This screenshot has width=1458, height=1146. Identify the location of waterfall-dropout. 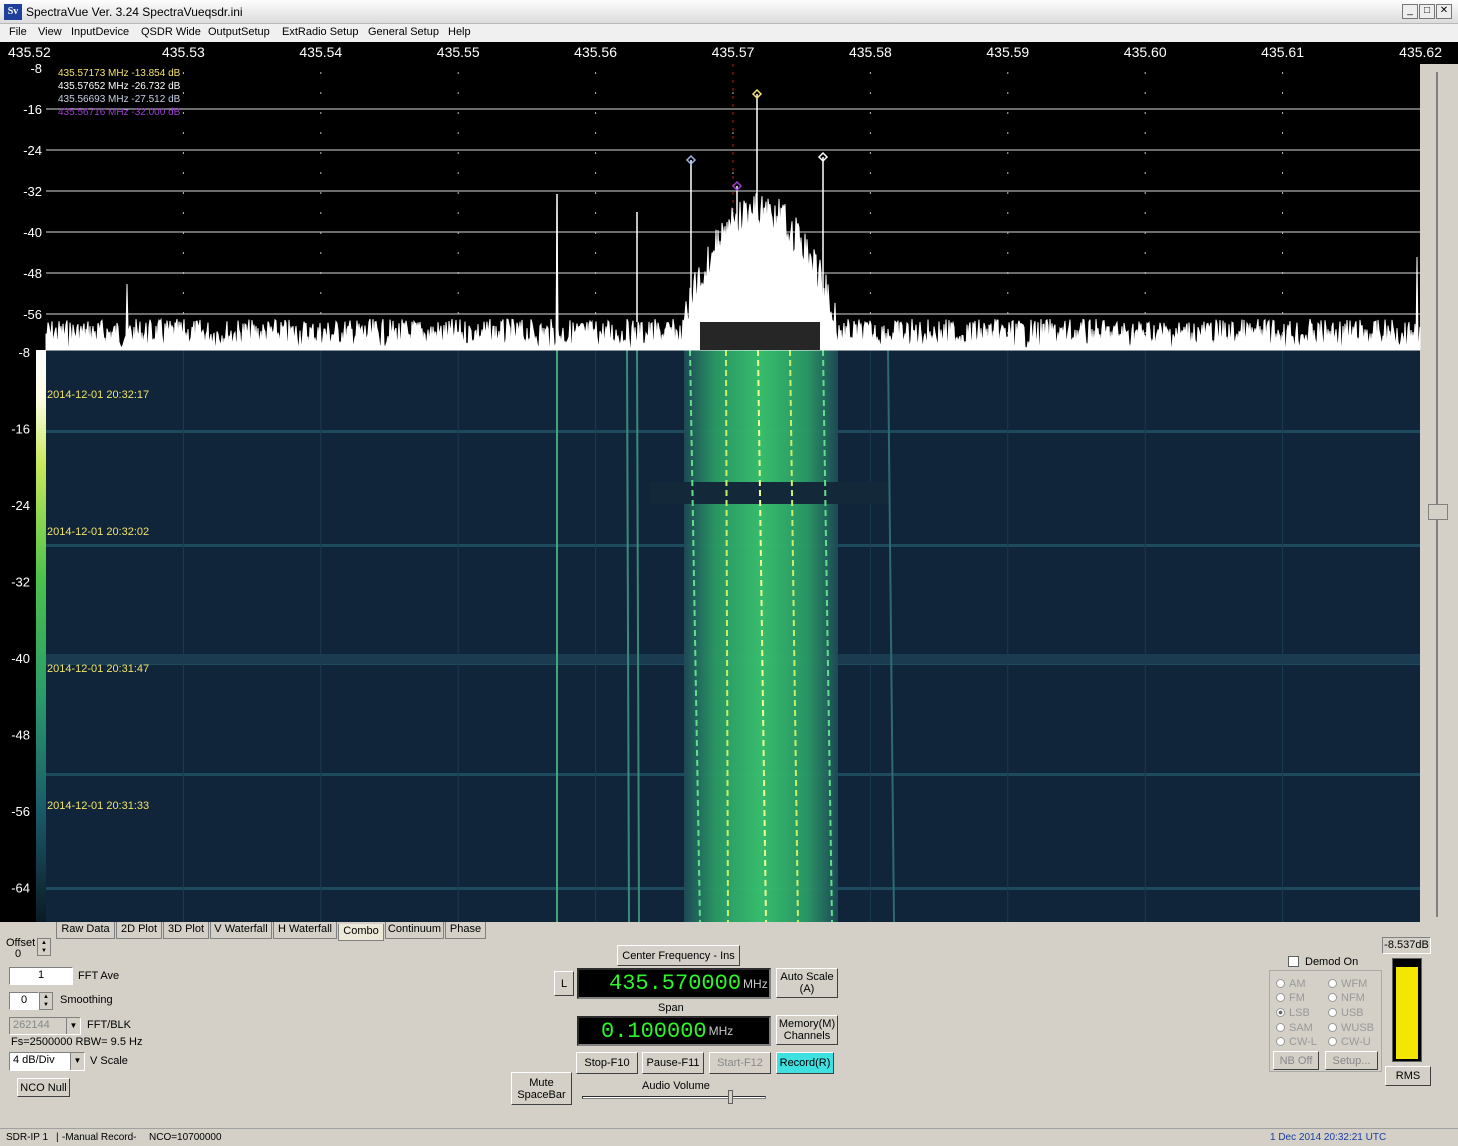
(770, 493).